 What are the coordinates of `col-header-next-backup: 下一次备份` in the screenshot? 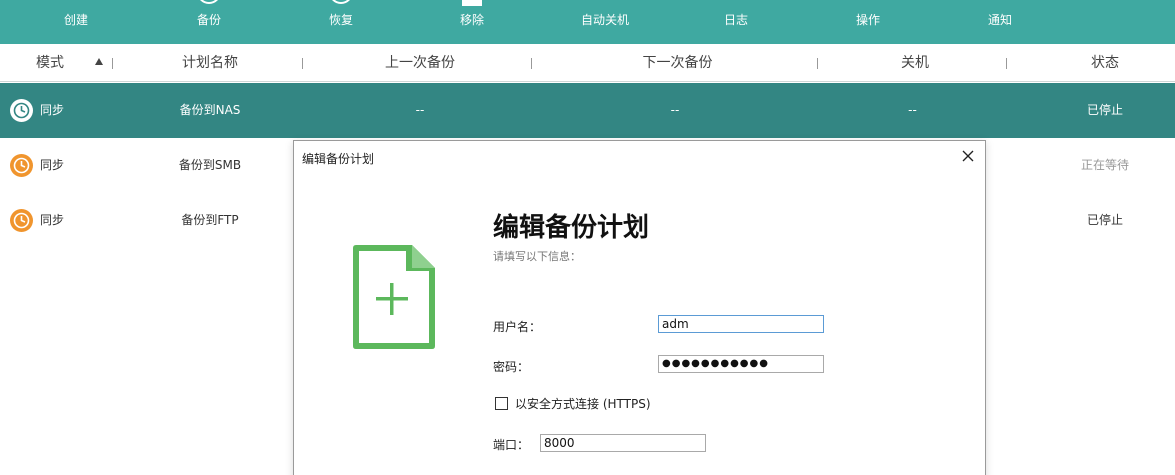 It's located at (677, 63).